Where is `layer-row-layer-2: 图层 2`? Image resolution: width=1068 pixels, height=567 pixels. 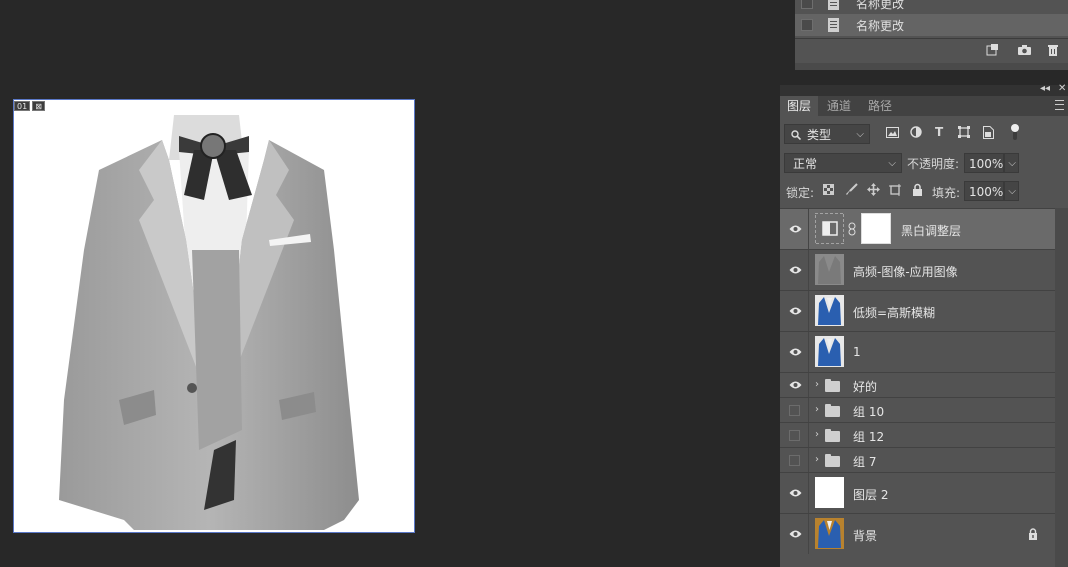 layer-row-layer-2: 图层 2 is located at coordinates (917, 492).